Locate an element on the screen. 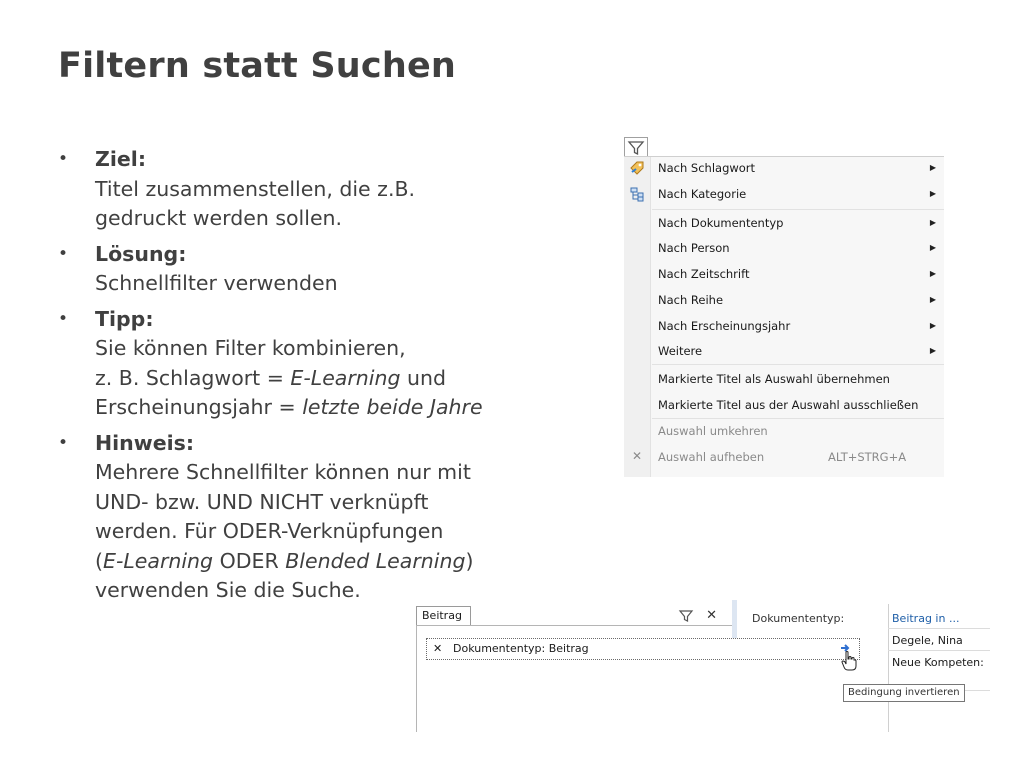 This screenshot has width=1024, height=768. column-header-dokumententyp: Dokumententyp: is located at coordinates (798, 618).